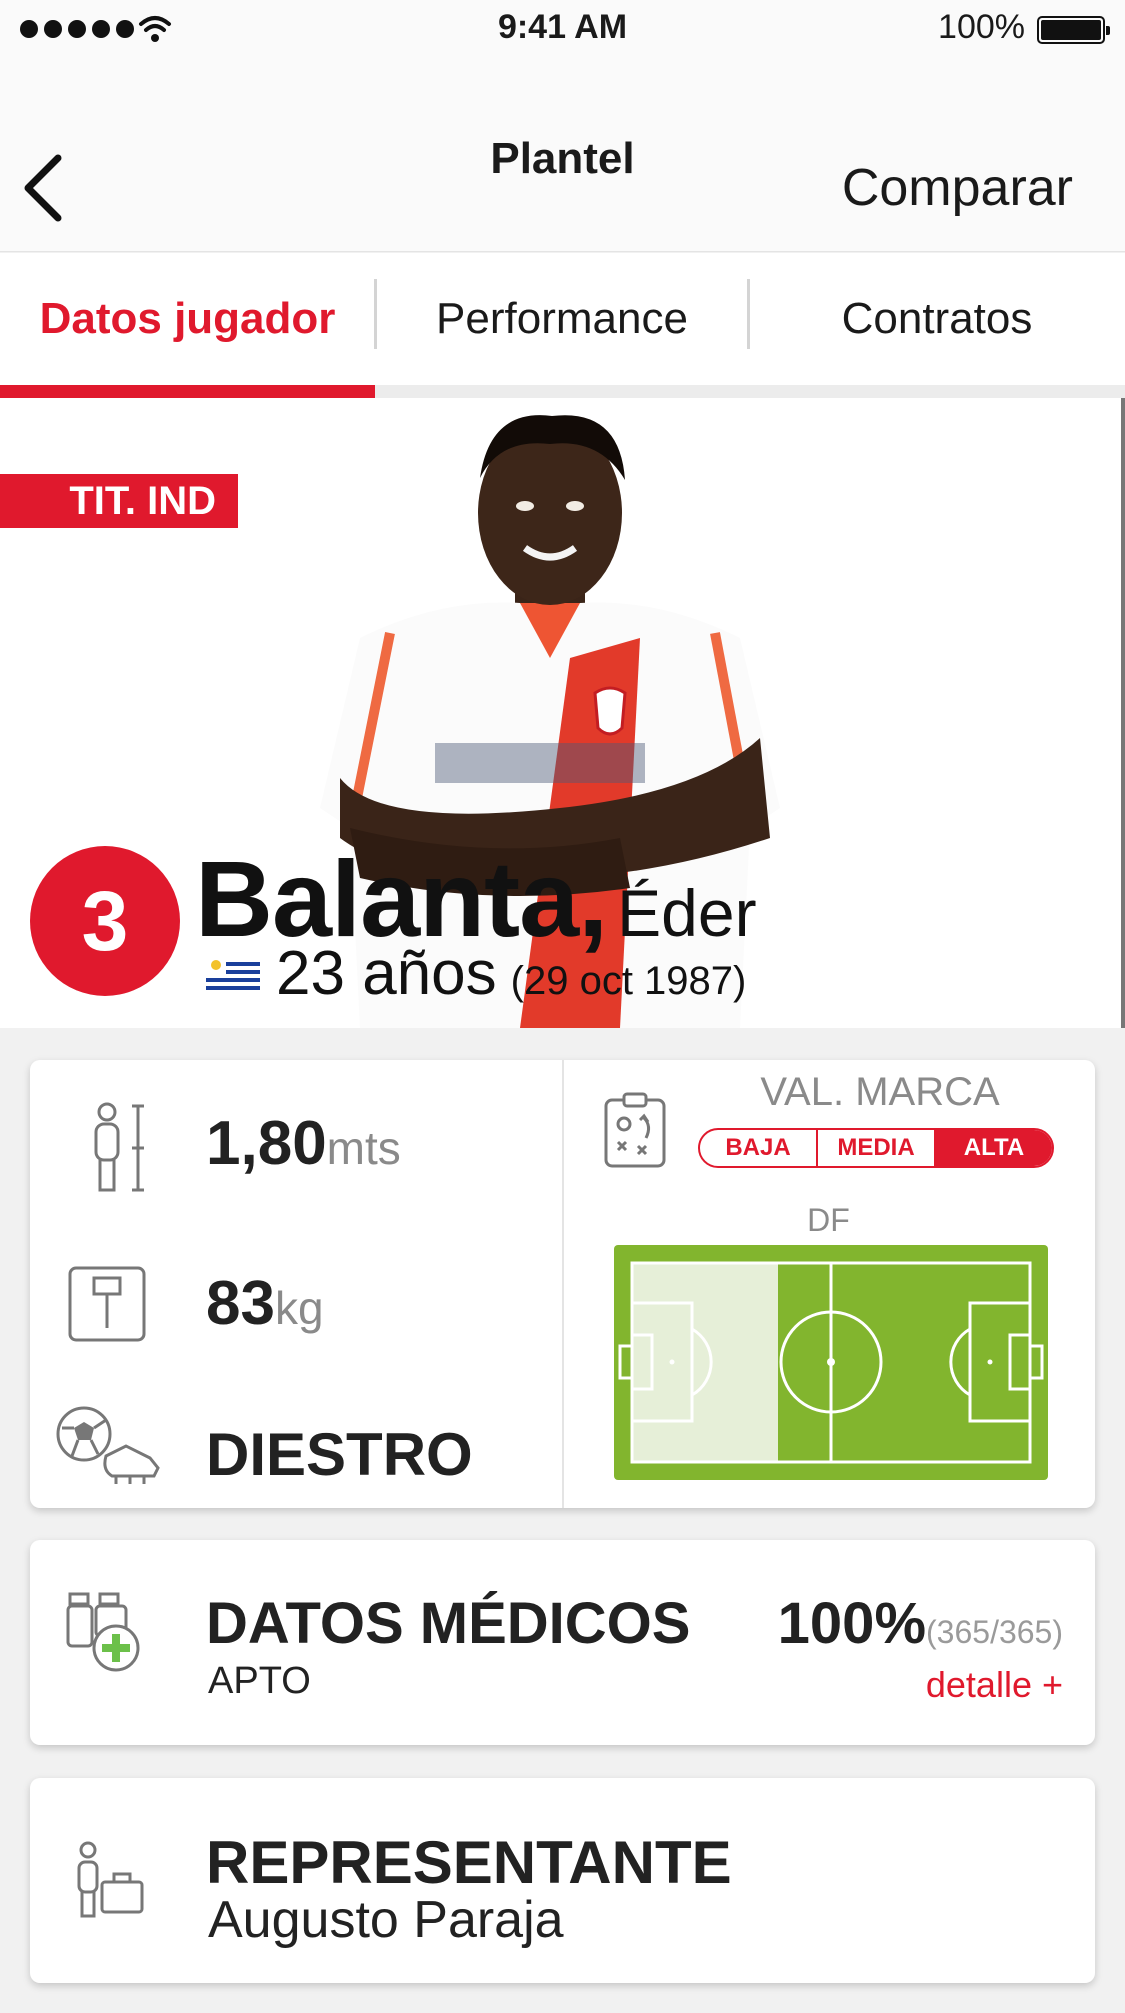 The width and height of the screenshot is (1125, 2013). I want to click on tab-datos-jugador: Datos jugador, so click(187, 319).